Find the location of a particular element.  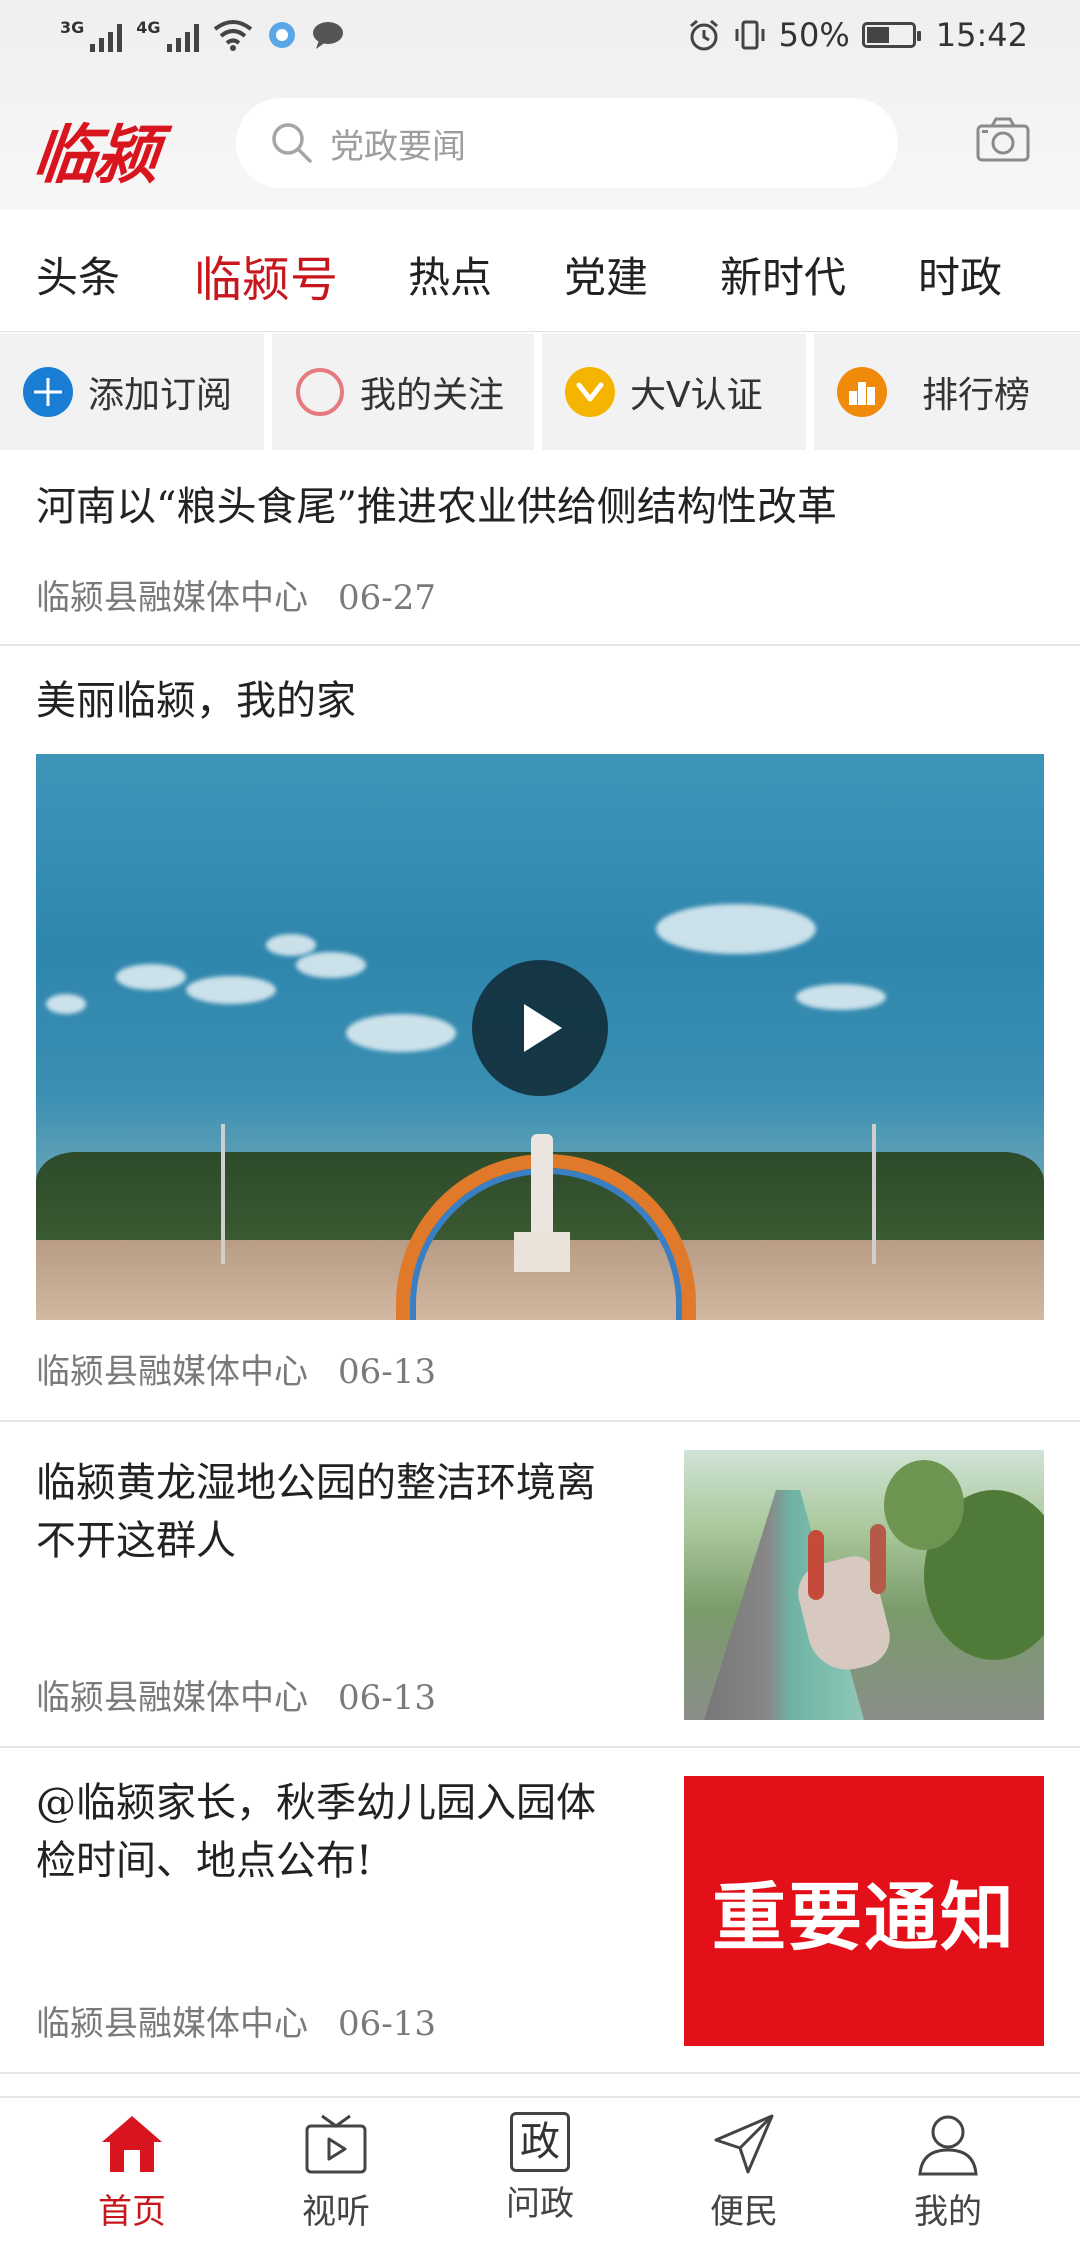

nav-convenience: 便民 is located at coordinates (744, 2172).